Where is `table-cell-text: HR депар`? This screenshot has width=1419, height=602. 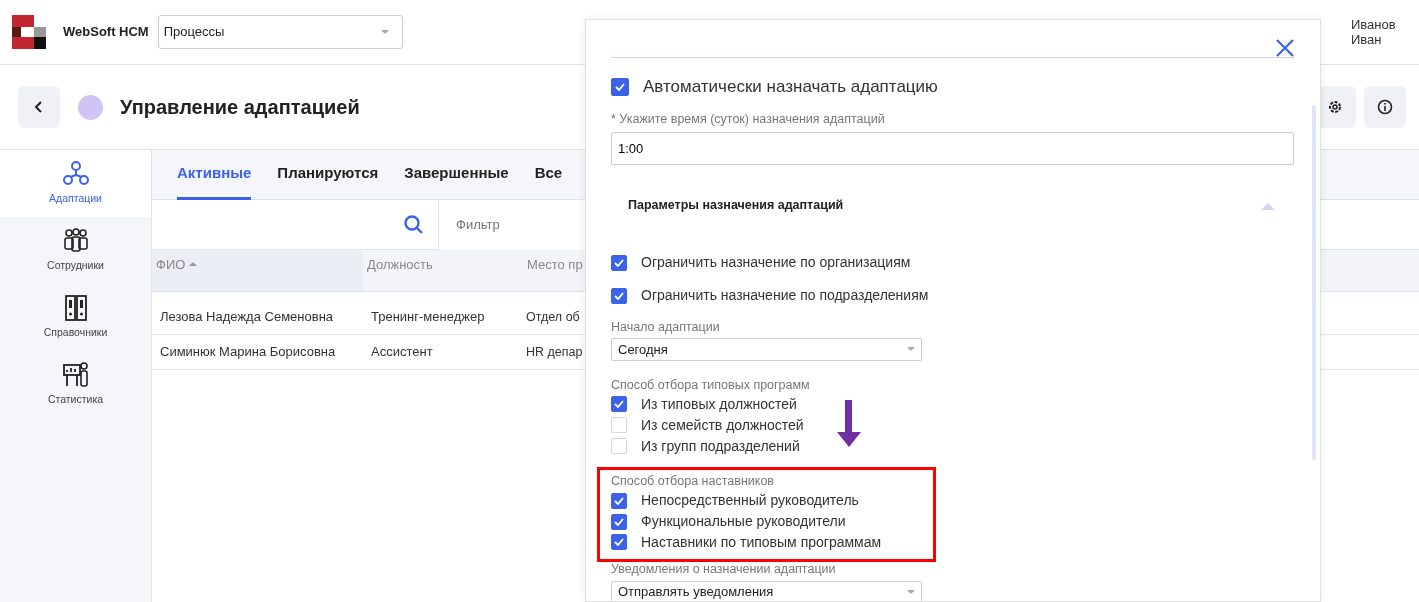
table-cell-text: HR депар is located at coordinates (554, 352).